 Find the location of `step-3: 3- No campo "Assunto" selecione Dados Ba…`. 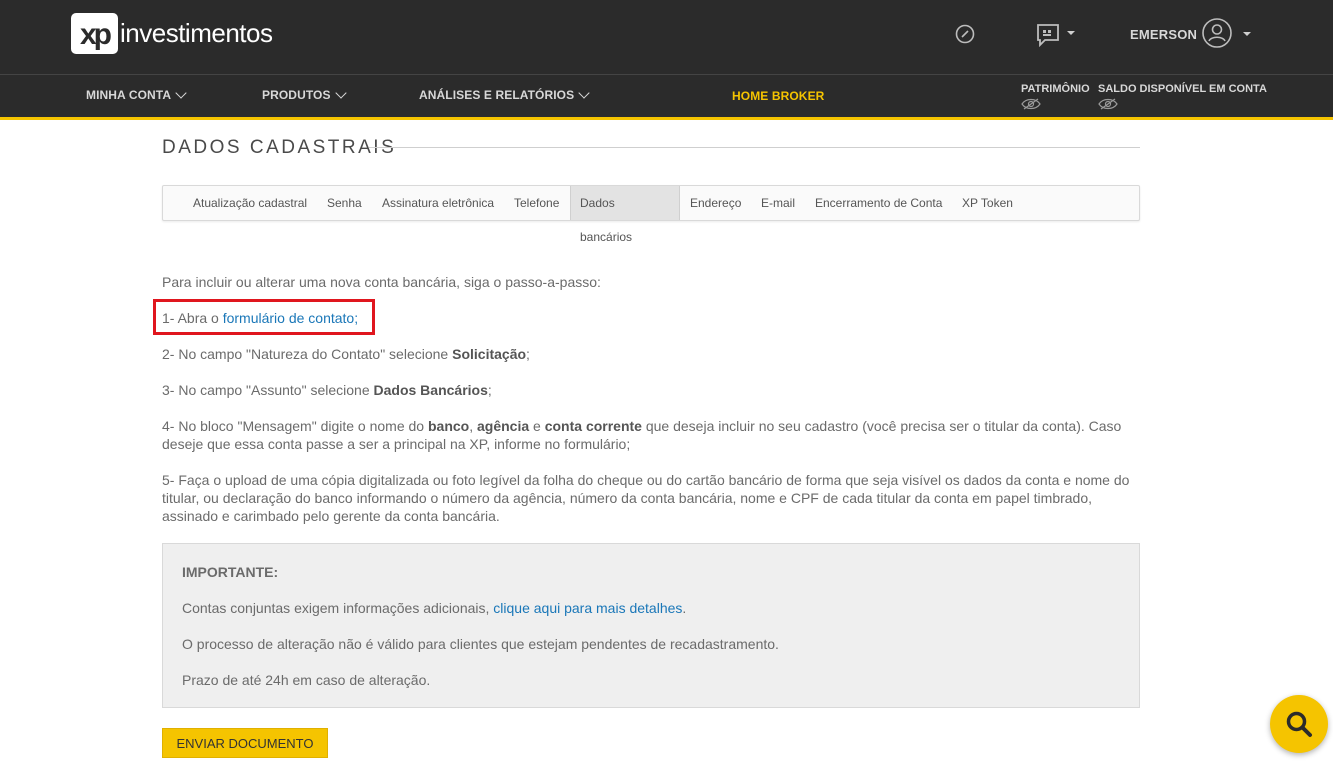

step-3: 3- No campo "Assunto" selecione Dados Ba… is located at coordinates (327, 390).